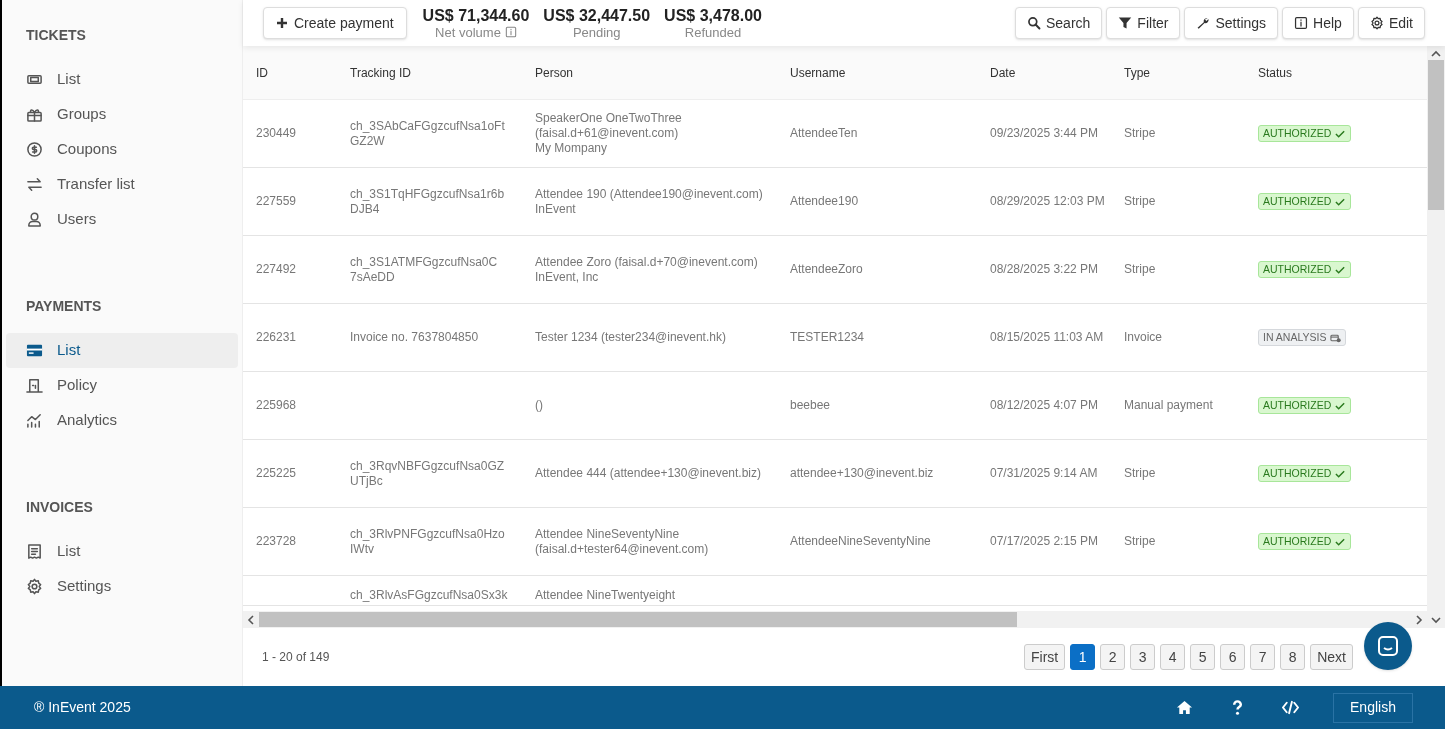  What do you see at coordinates (1047, 337) in the screenshot?
I see `table-cell-text: 08/15/2025 11:03 AM` at bounding box center [1047, 337].